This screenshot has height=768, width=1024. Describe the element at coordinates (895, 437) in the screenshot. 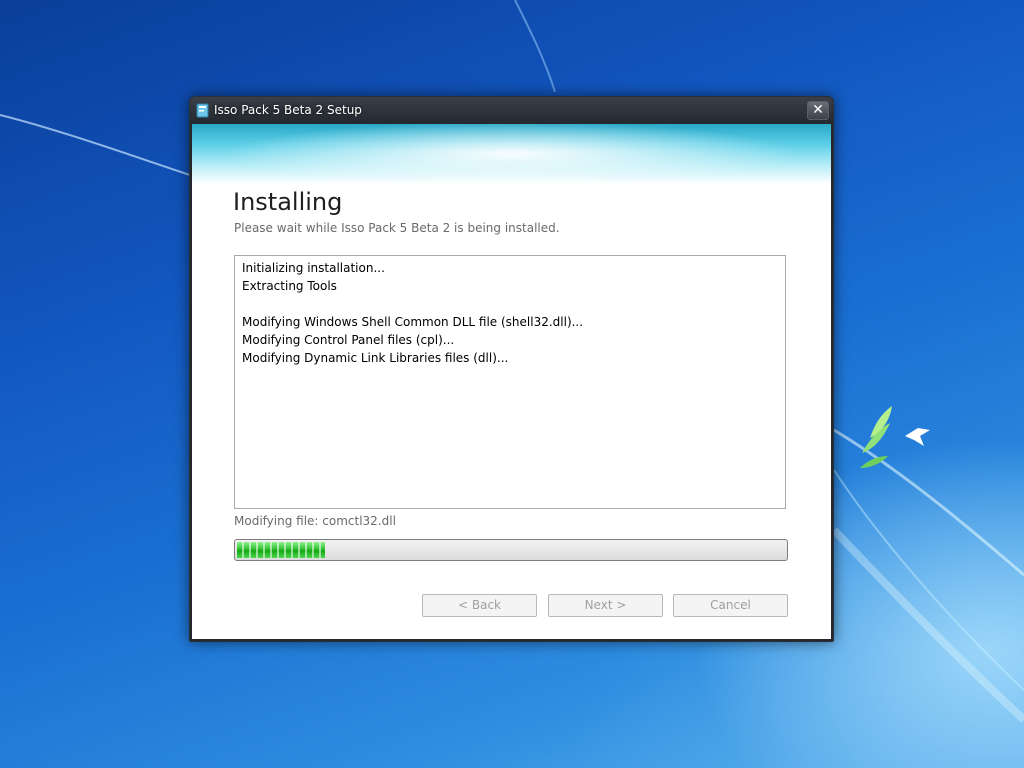

I see `windows-logo-icon` at that location.